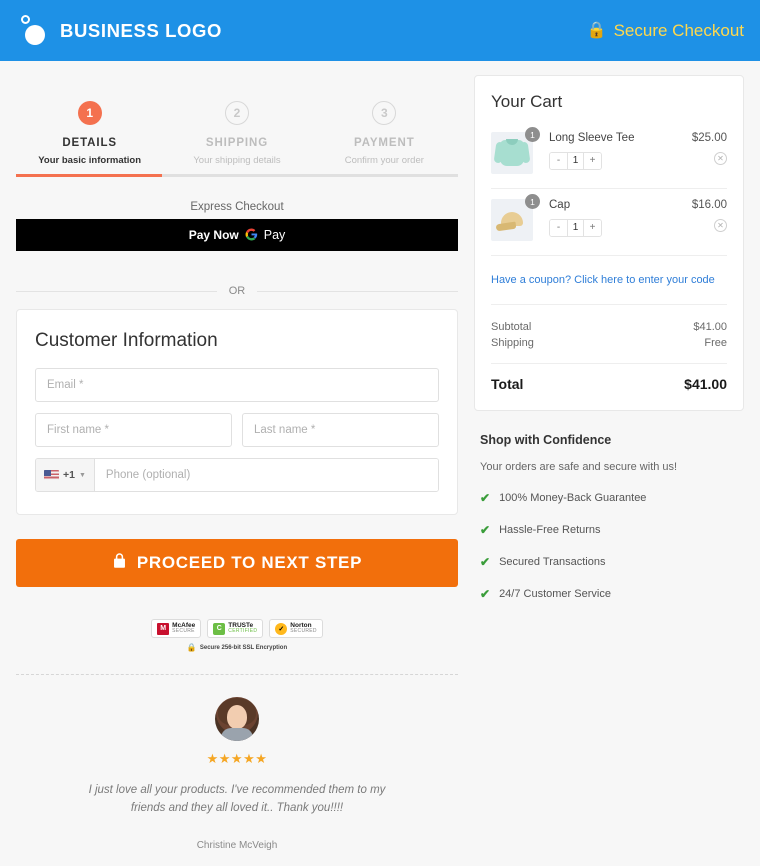 The width and height of the screenshot is (760, 866). Describe the element at coordinates (384, 113) in the screenshot. I see `step-number-3: 3` at that location.